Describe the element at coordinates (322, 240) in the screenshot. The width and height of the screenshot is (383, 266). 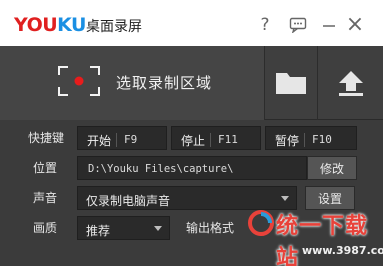
I see `watermark-text: 统一下载站` at that location.